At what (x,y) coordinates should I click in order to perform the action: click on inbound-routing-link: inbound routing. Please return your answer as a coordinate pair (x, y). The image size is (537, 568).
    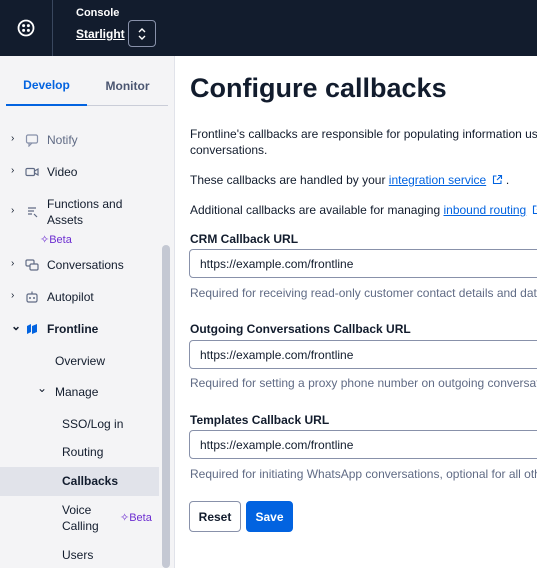
    Looking at the image, I should click on (484, 210).